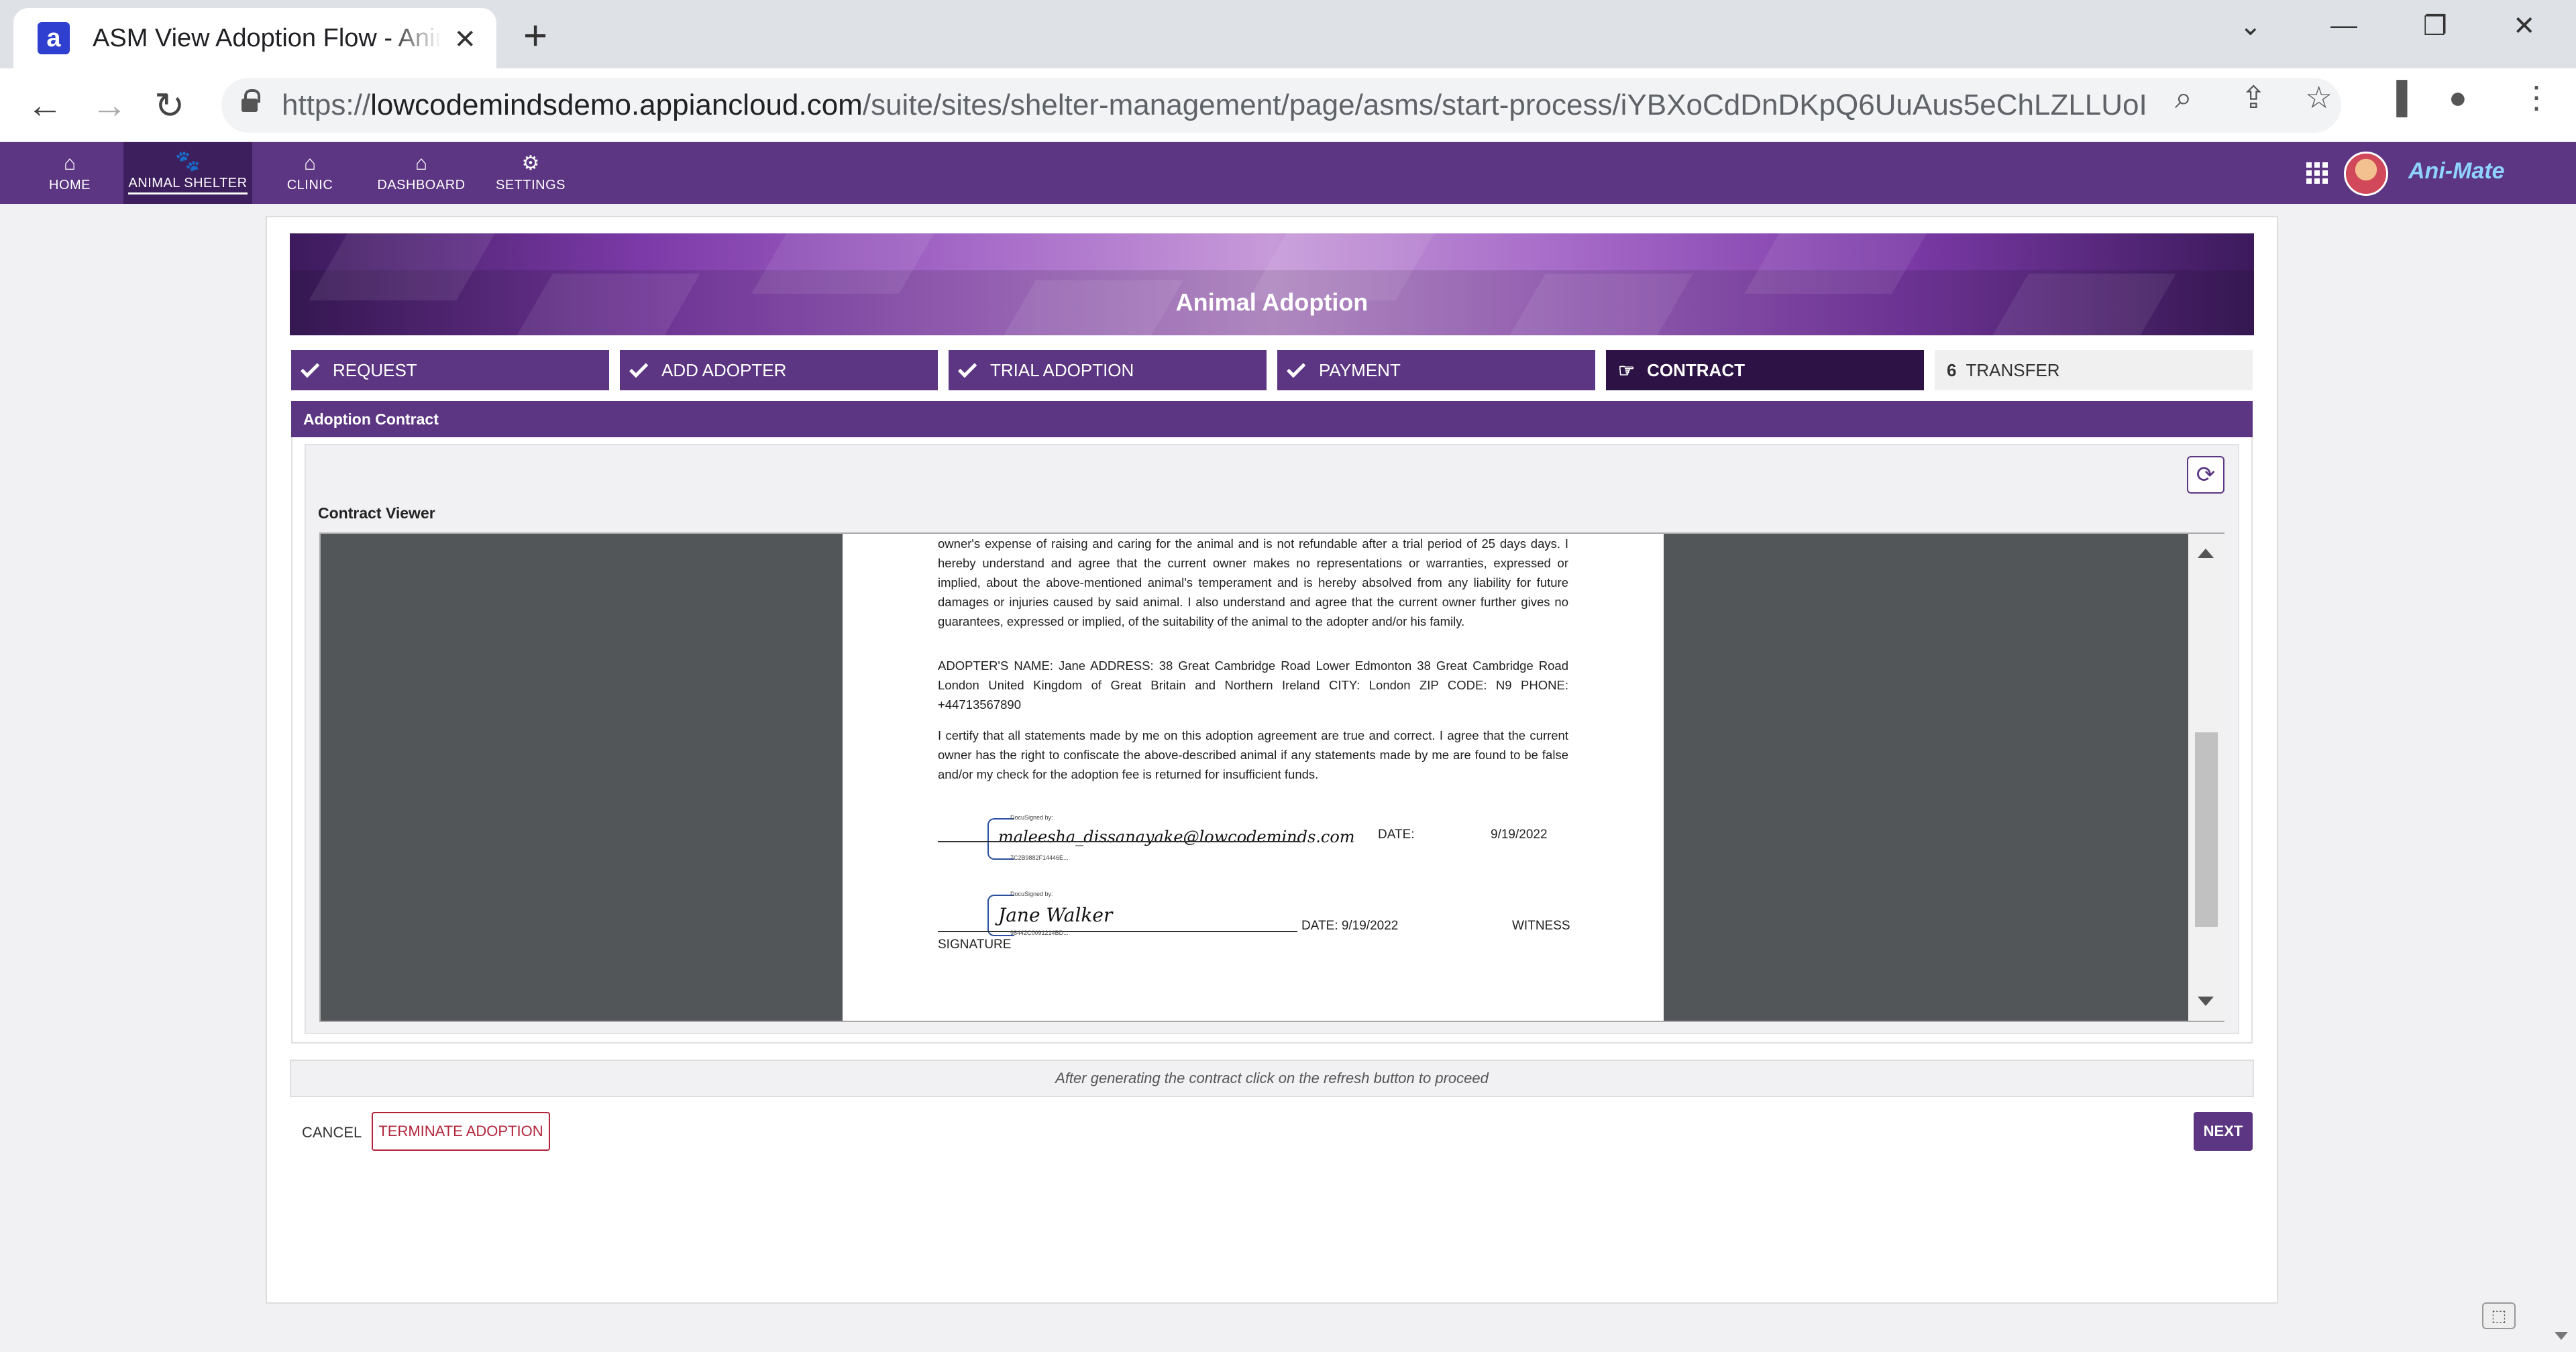 The height and width of the screenshot is (1352, 2576). Describe the element at coordinates (310, 163) in the screenshot. I see `clinic-icon: ⌂` at that location.